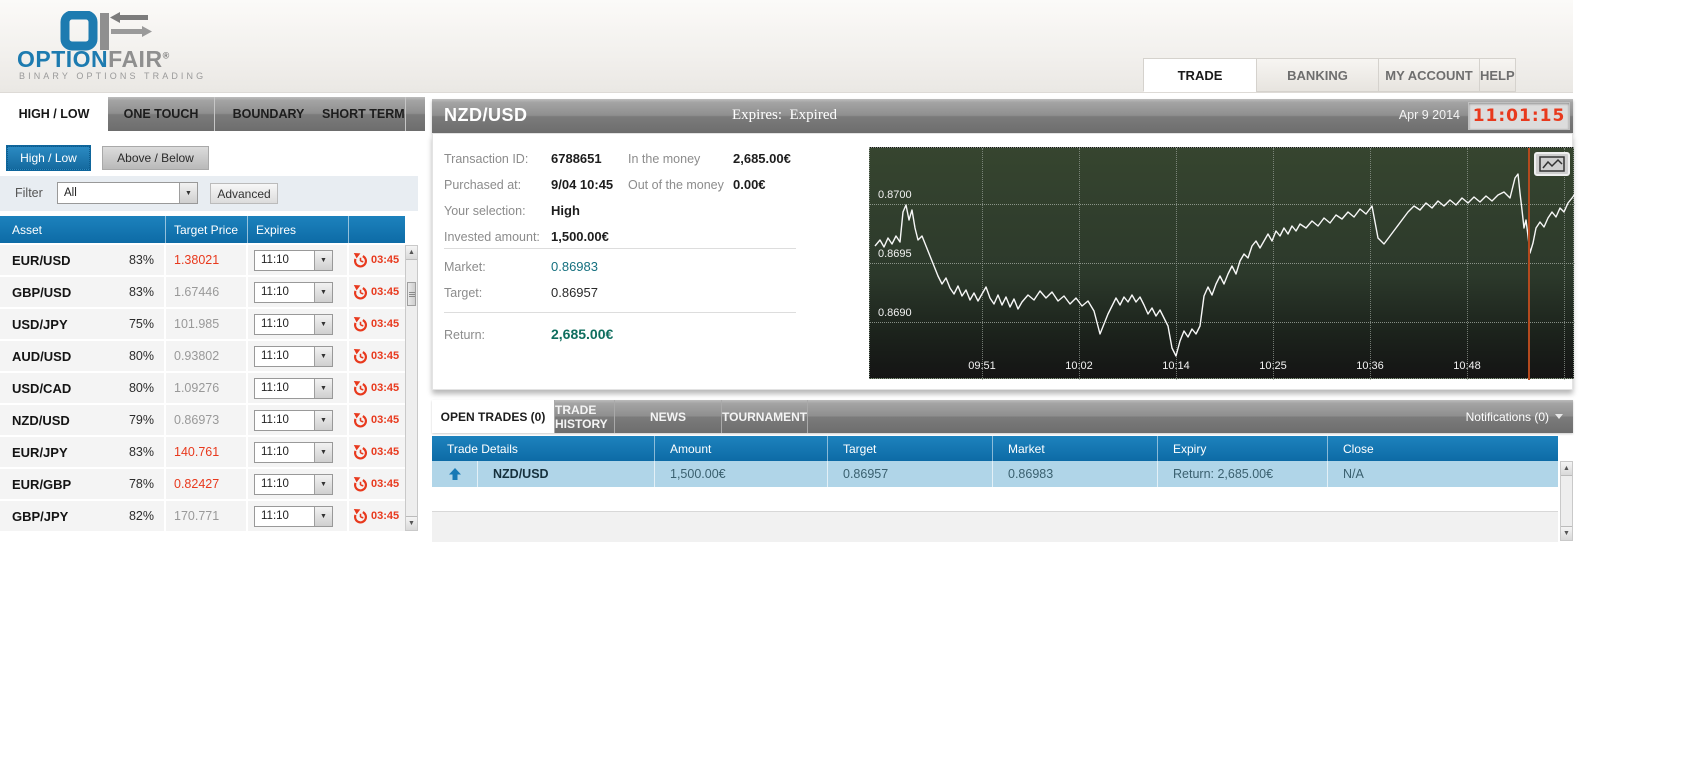 Image resolution: width=1706 pixels, height=778 pixels. What do you see at coordinates (197, 420) in the screenshot?
I see `target-price: 0.86973` at bounding box center [197, 420].